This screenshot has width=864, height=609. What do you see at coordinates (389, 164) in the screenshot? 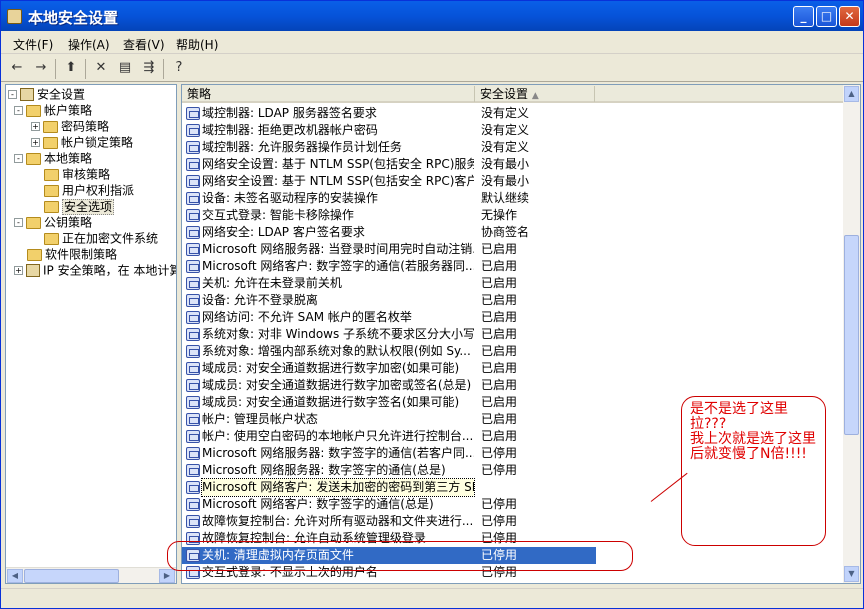
I see `table-row: 网络安全设置: 基于 NTLM SSP(包括安全 RPC)服务... 没有最小` at bounding box center [389, 164].